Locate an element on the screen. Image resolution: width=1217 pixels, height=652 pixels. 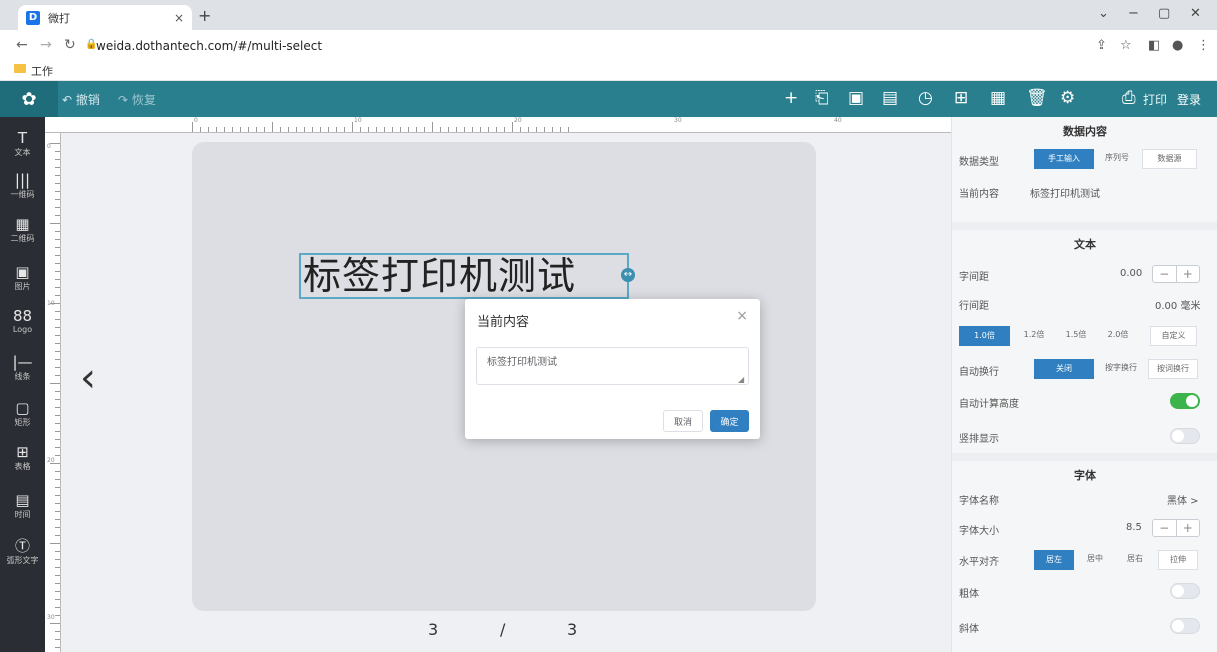
close-icon: × is located at coordinates (742, 316).